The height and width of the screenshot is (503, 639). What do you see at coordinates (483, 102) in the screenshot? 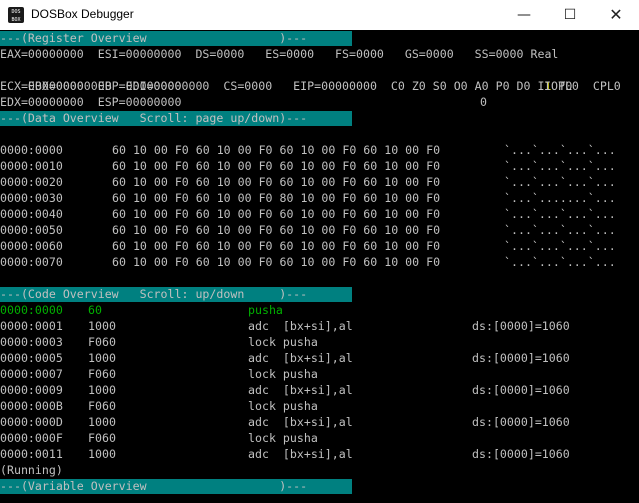
I see `register-row-4-extra: 0` at bounding box center [483, 102].